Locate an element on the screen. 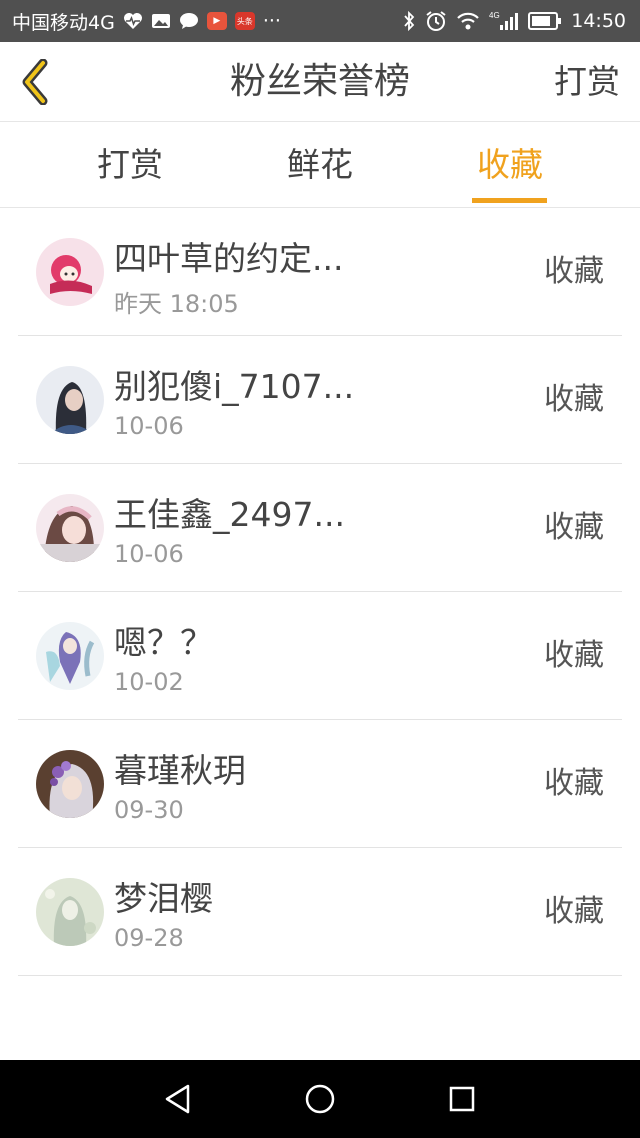  header-bar: 粉丝荣誉榜 打赏 is located at coordinates (320, 82).